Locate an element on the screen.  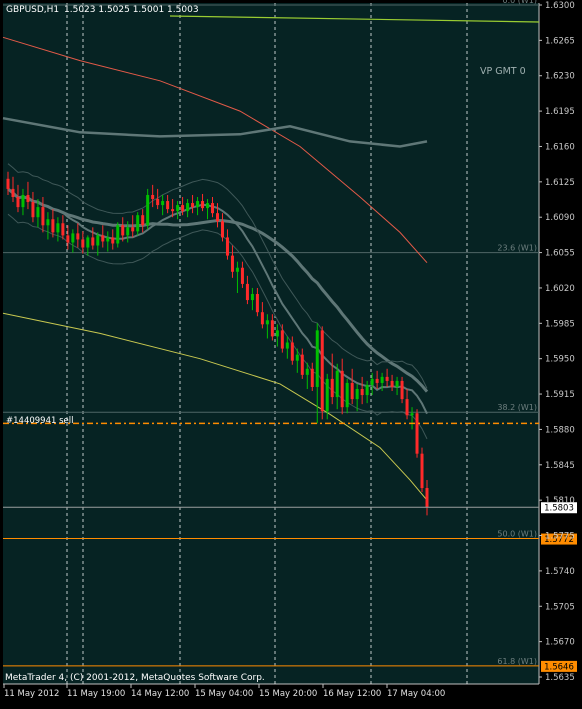
vp-indicator-label: VP GMT 0 is located at coordinates (503, 71).